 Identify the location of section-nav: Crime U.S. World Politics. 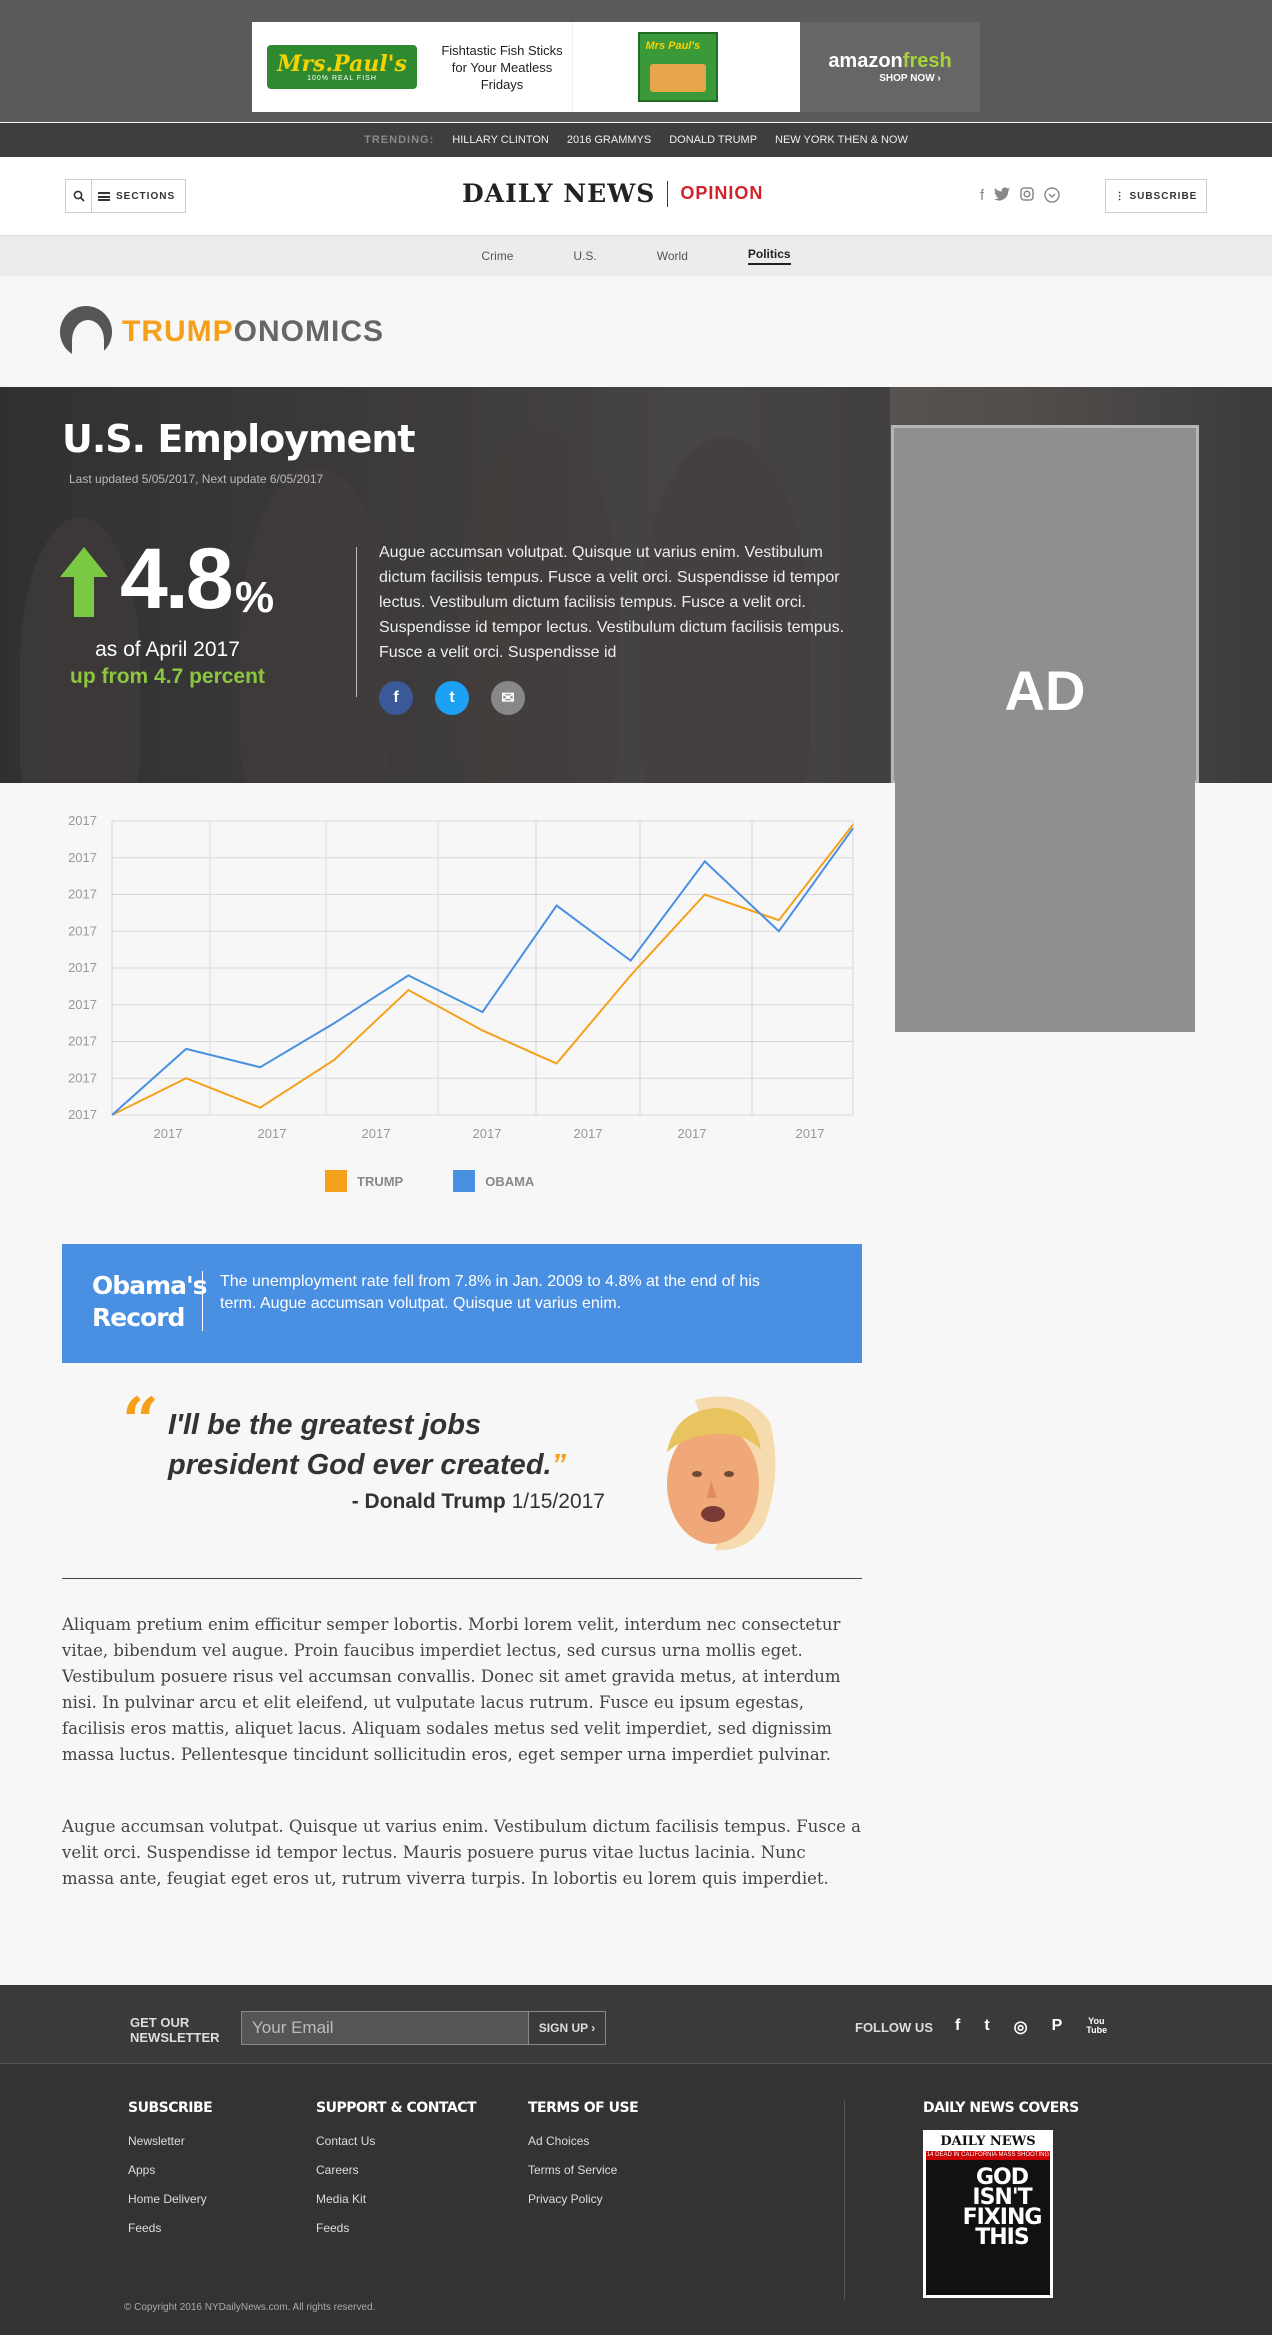
(636, 256).